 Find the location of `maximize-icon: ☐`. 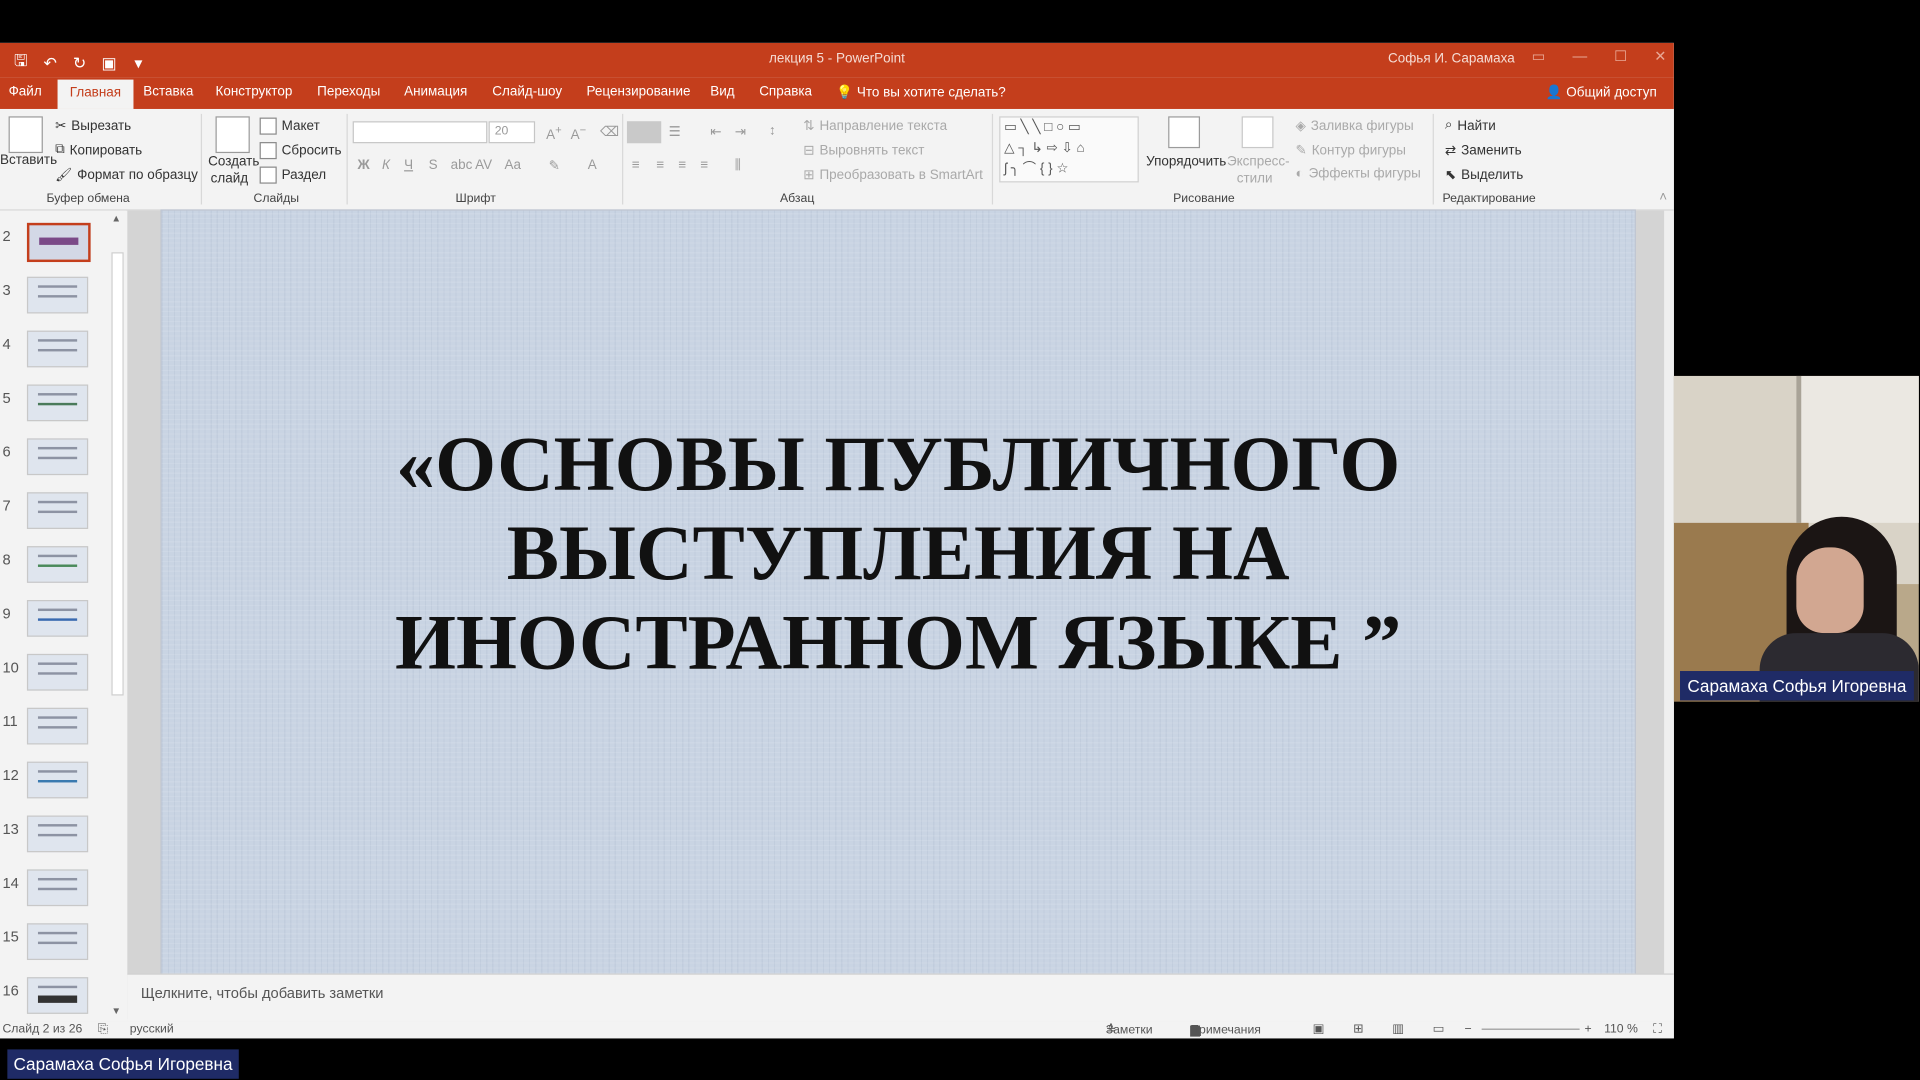

maximize-icon: ☐ is located at coordinates (1620, 56).